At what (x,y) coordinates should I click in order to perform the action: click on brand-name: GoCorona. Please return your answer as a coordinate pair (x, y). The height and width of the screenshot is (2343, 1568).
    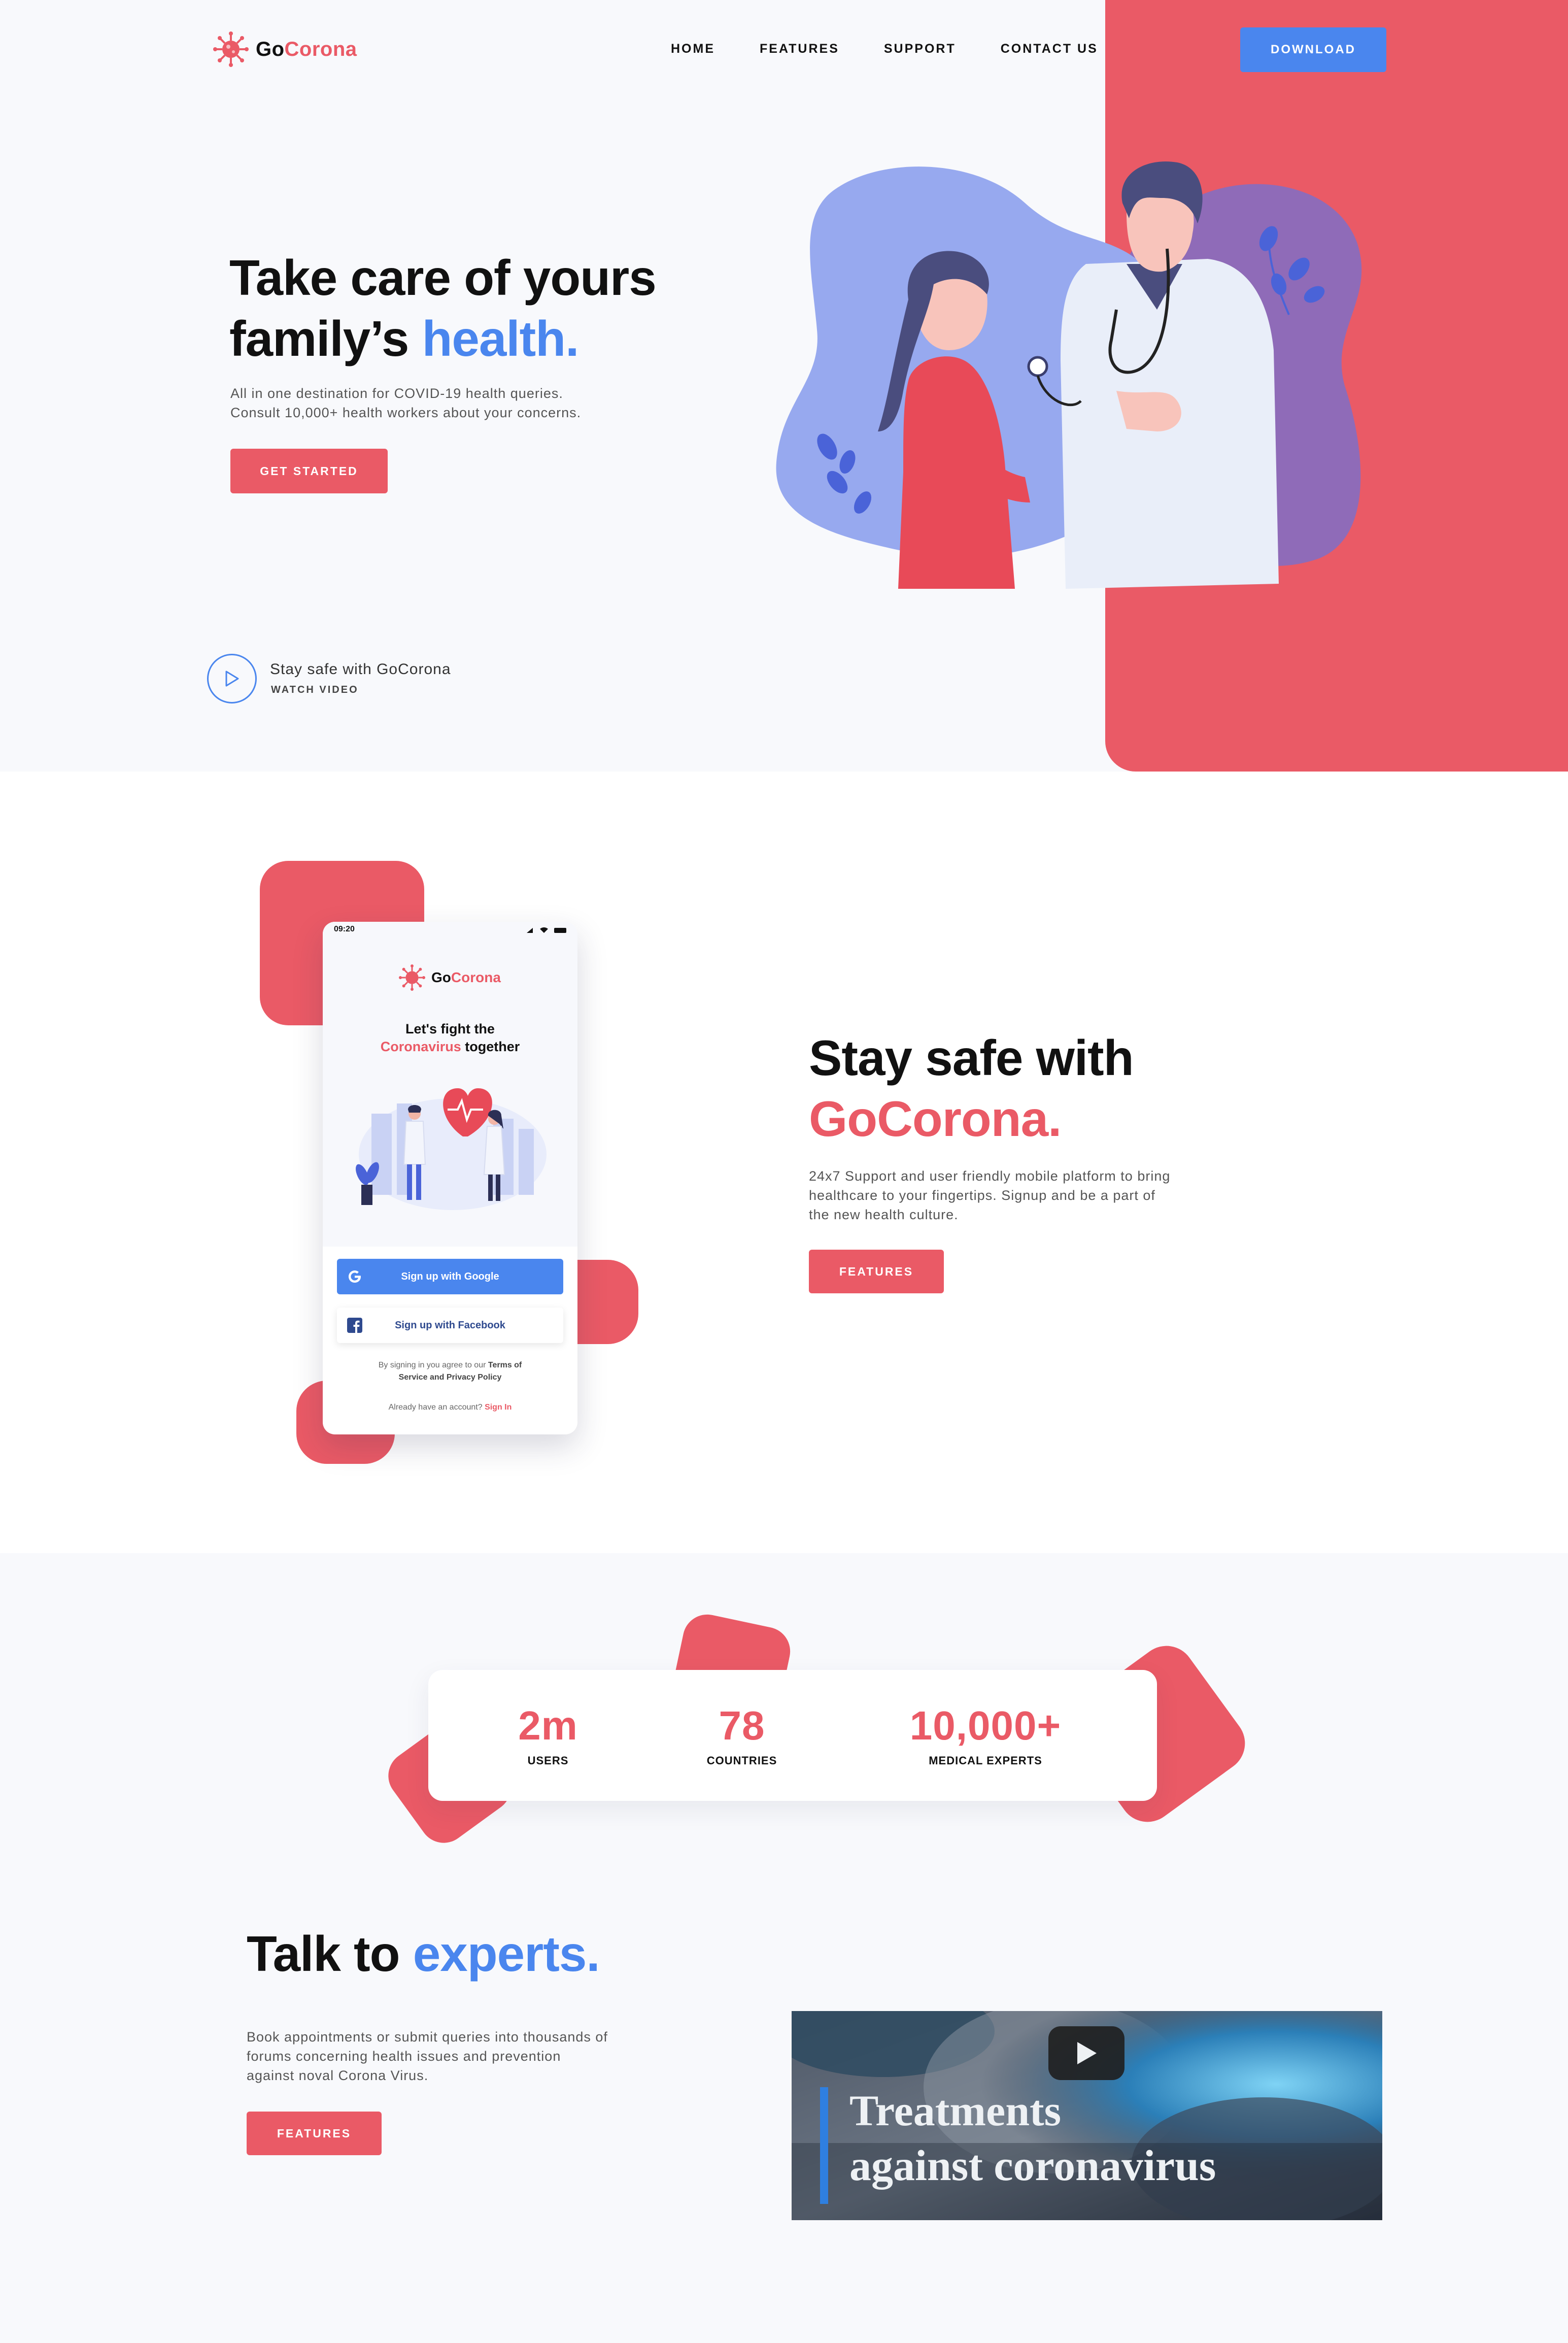
    Looking at the image, I should click on (306, 49).